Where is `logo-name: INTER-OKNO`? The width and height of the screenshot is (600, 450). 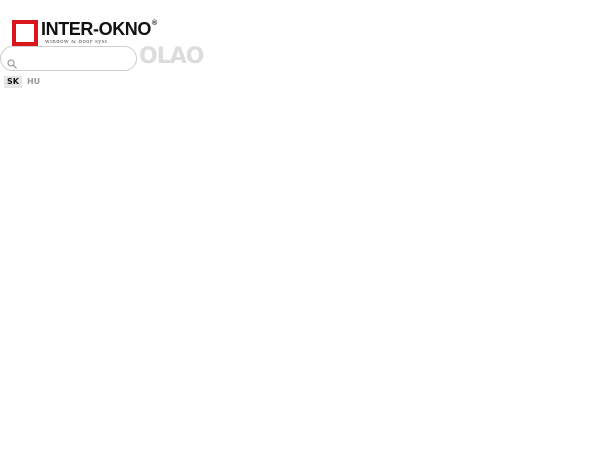 logo-name: INTER-OKNO is located at coordinates (96, 29).